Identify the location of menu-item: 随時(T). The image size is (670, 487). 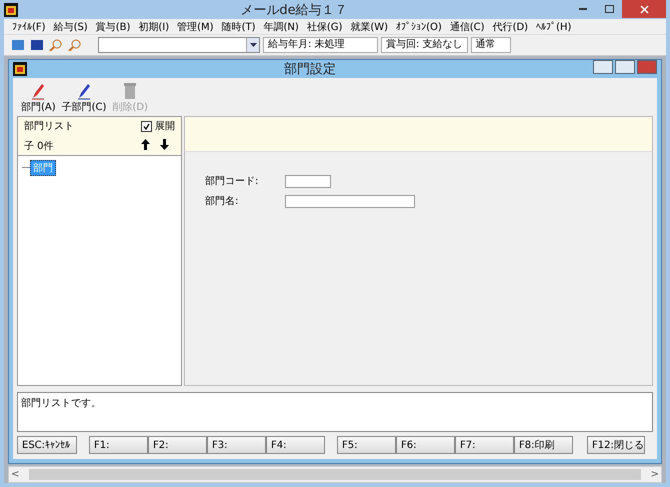
(239, 27).